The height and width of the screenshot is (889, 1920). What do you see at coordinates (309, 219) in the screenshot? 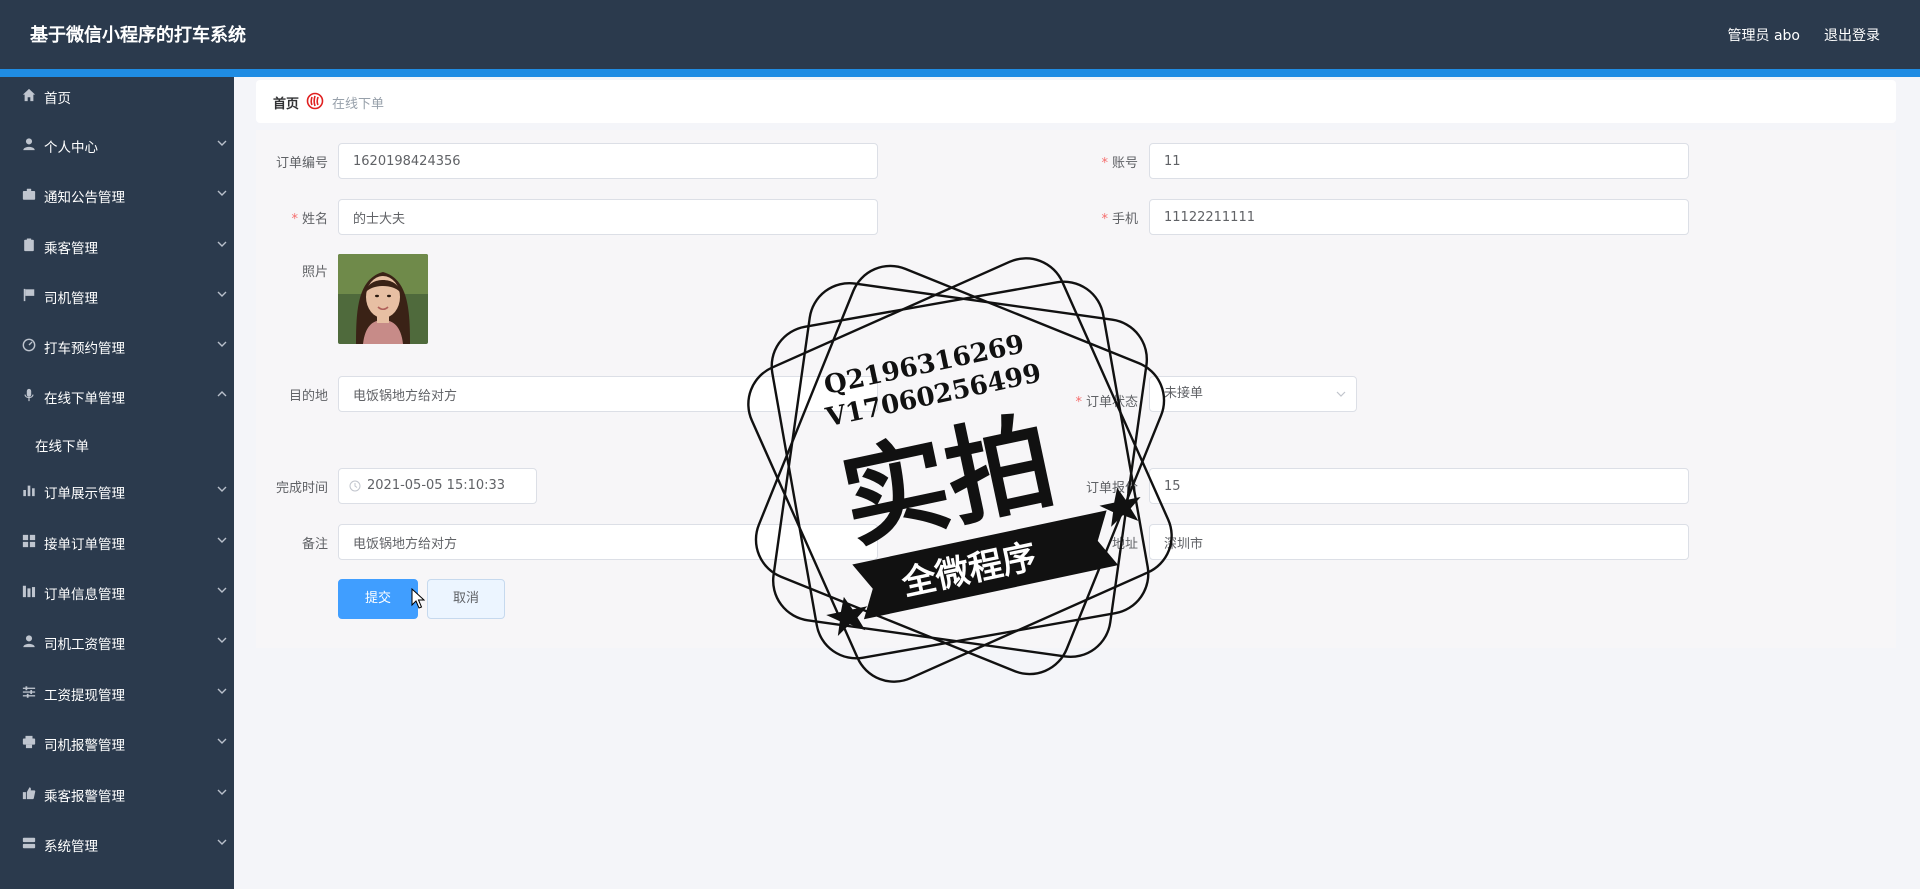
I see `name-label: * 姓名` at bounding box center [309, 219].